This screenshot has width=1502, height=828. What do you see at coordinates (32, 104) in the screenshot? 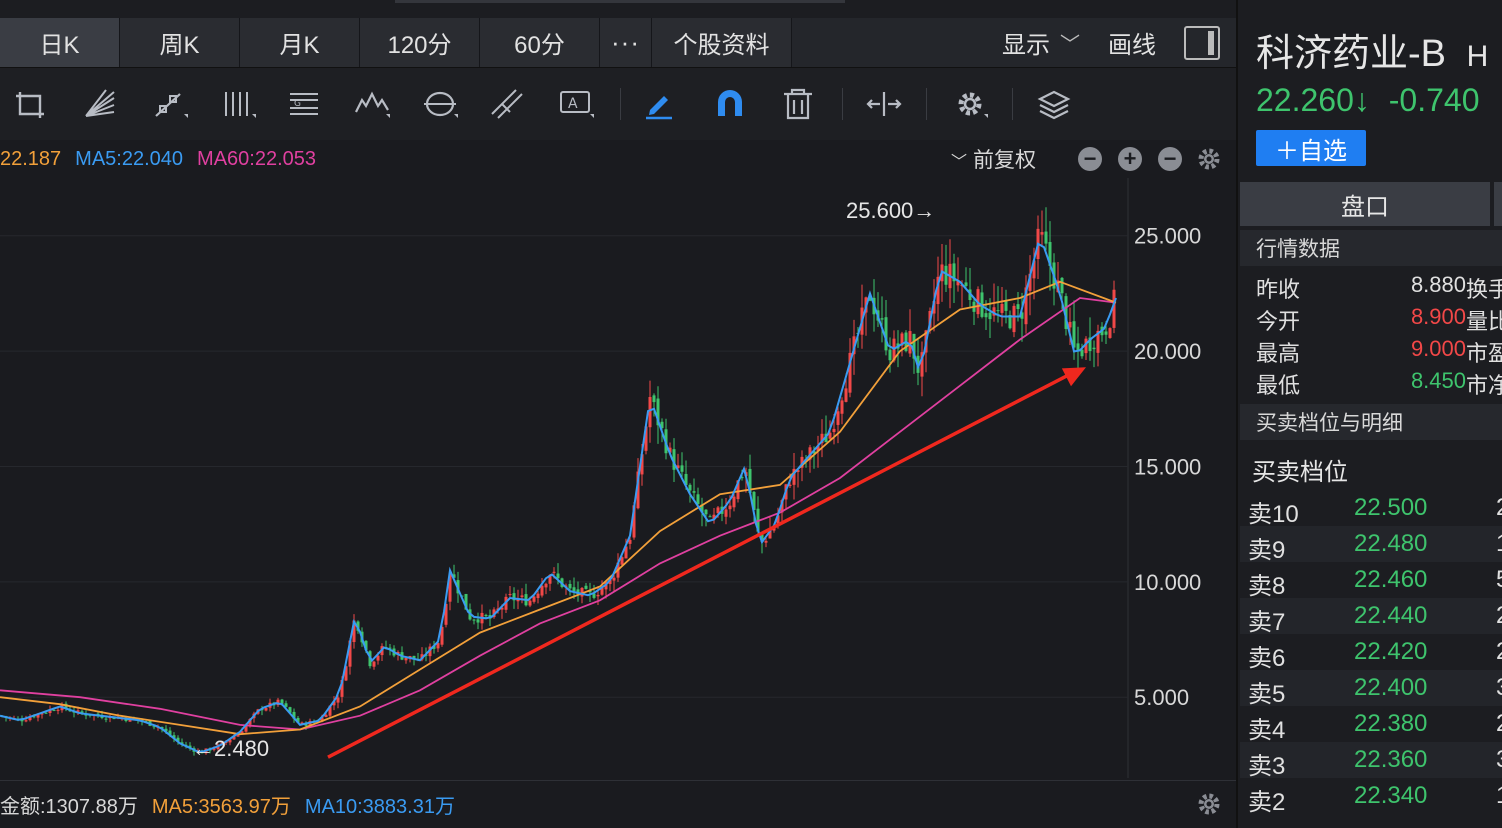
I see `crop-icon` at bounding box center [32, 104].